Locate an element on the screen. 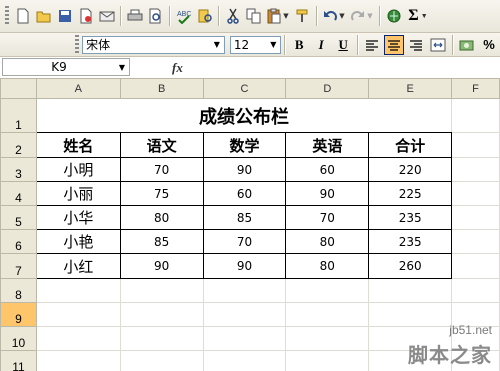  new-icon is located at coordinates (22, 16).